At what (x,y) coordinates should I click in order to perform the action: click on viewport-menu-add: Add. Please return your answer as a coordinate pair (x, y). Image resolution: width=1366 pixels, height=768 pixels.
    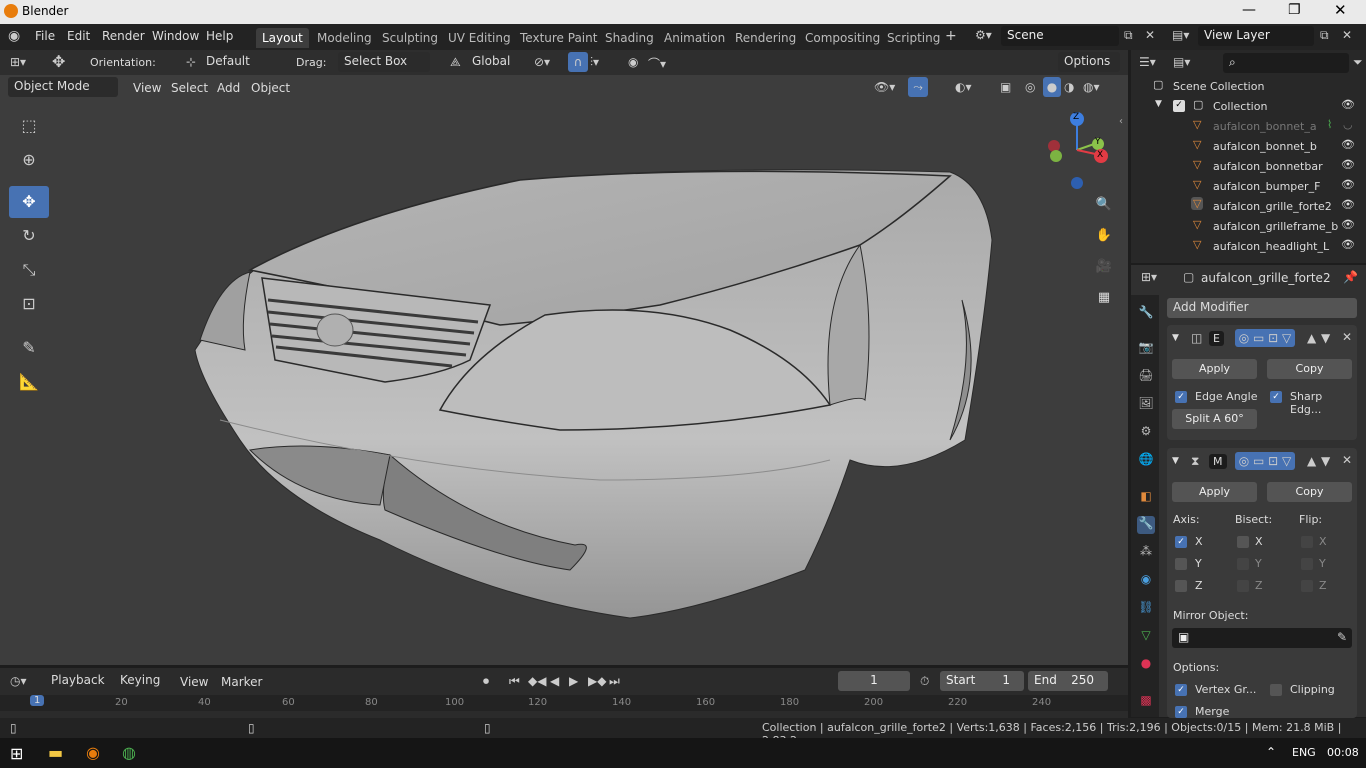
    Looking at the image, I should click on (228, 88).